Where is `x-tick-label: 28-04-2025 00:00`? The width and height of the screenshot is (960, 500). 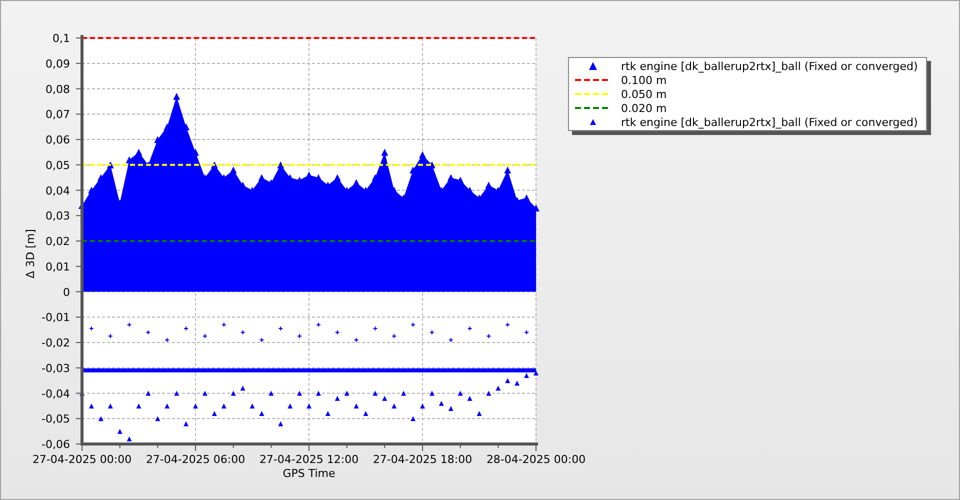
x-tick-label: 28-04-2025 00:00 is located at coordinates (536, 459).